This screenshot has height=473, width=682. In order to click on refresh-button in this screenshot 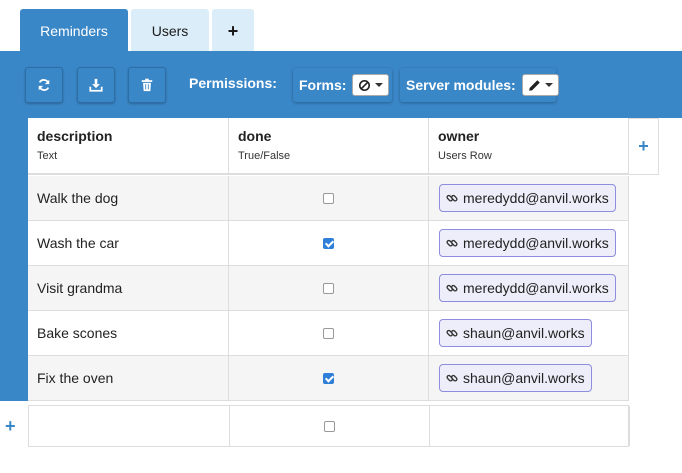, I will do `click(44, 85)`.